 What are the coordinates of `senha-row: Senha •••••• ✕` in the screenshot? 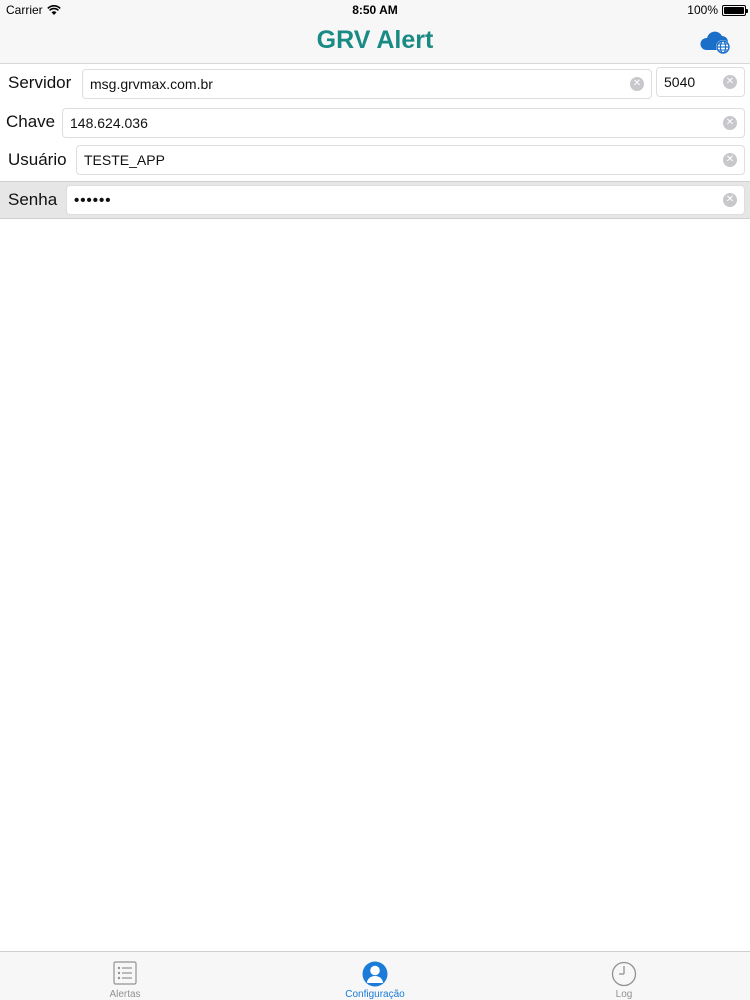 It's located at (375, 200).